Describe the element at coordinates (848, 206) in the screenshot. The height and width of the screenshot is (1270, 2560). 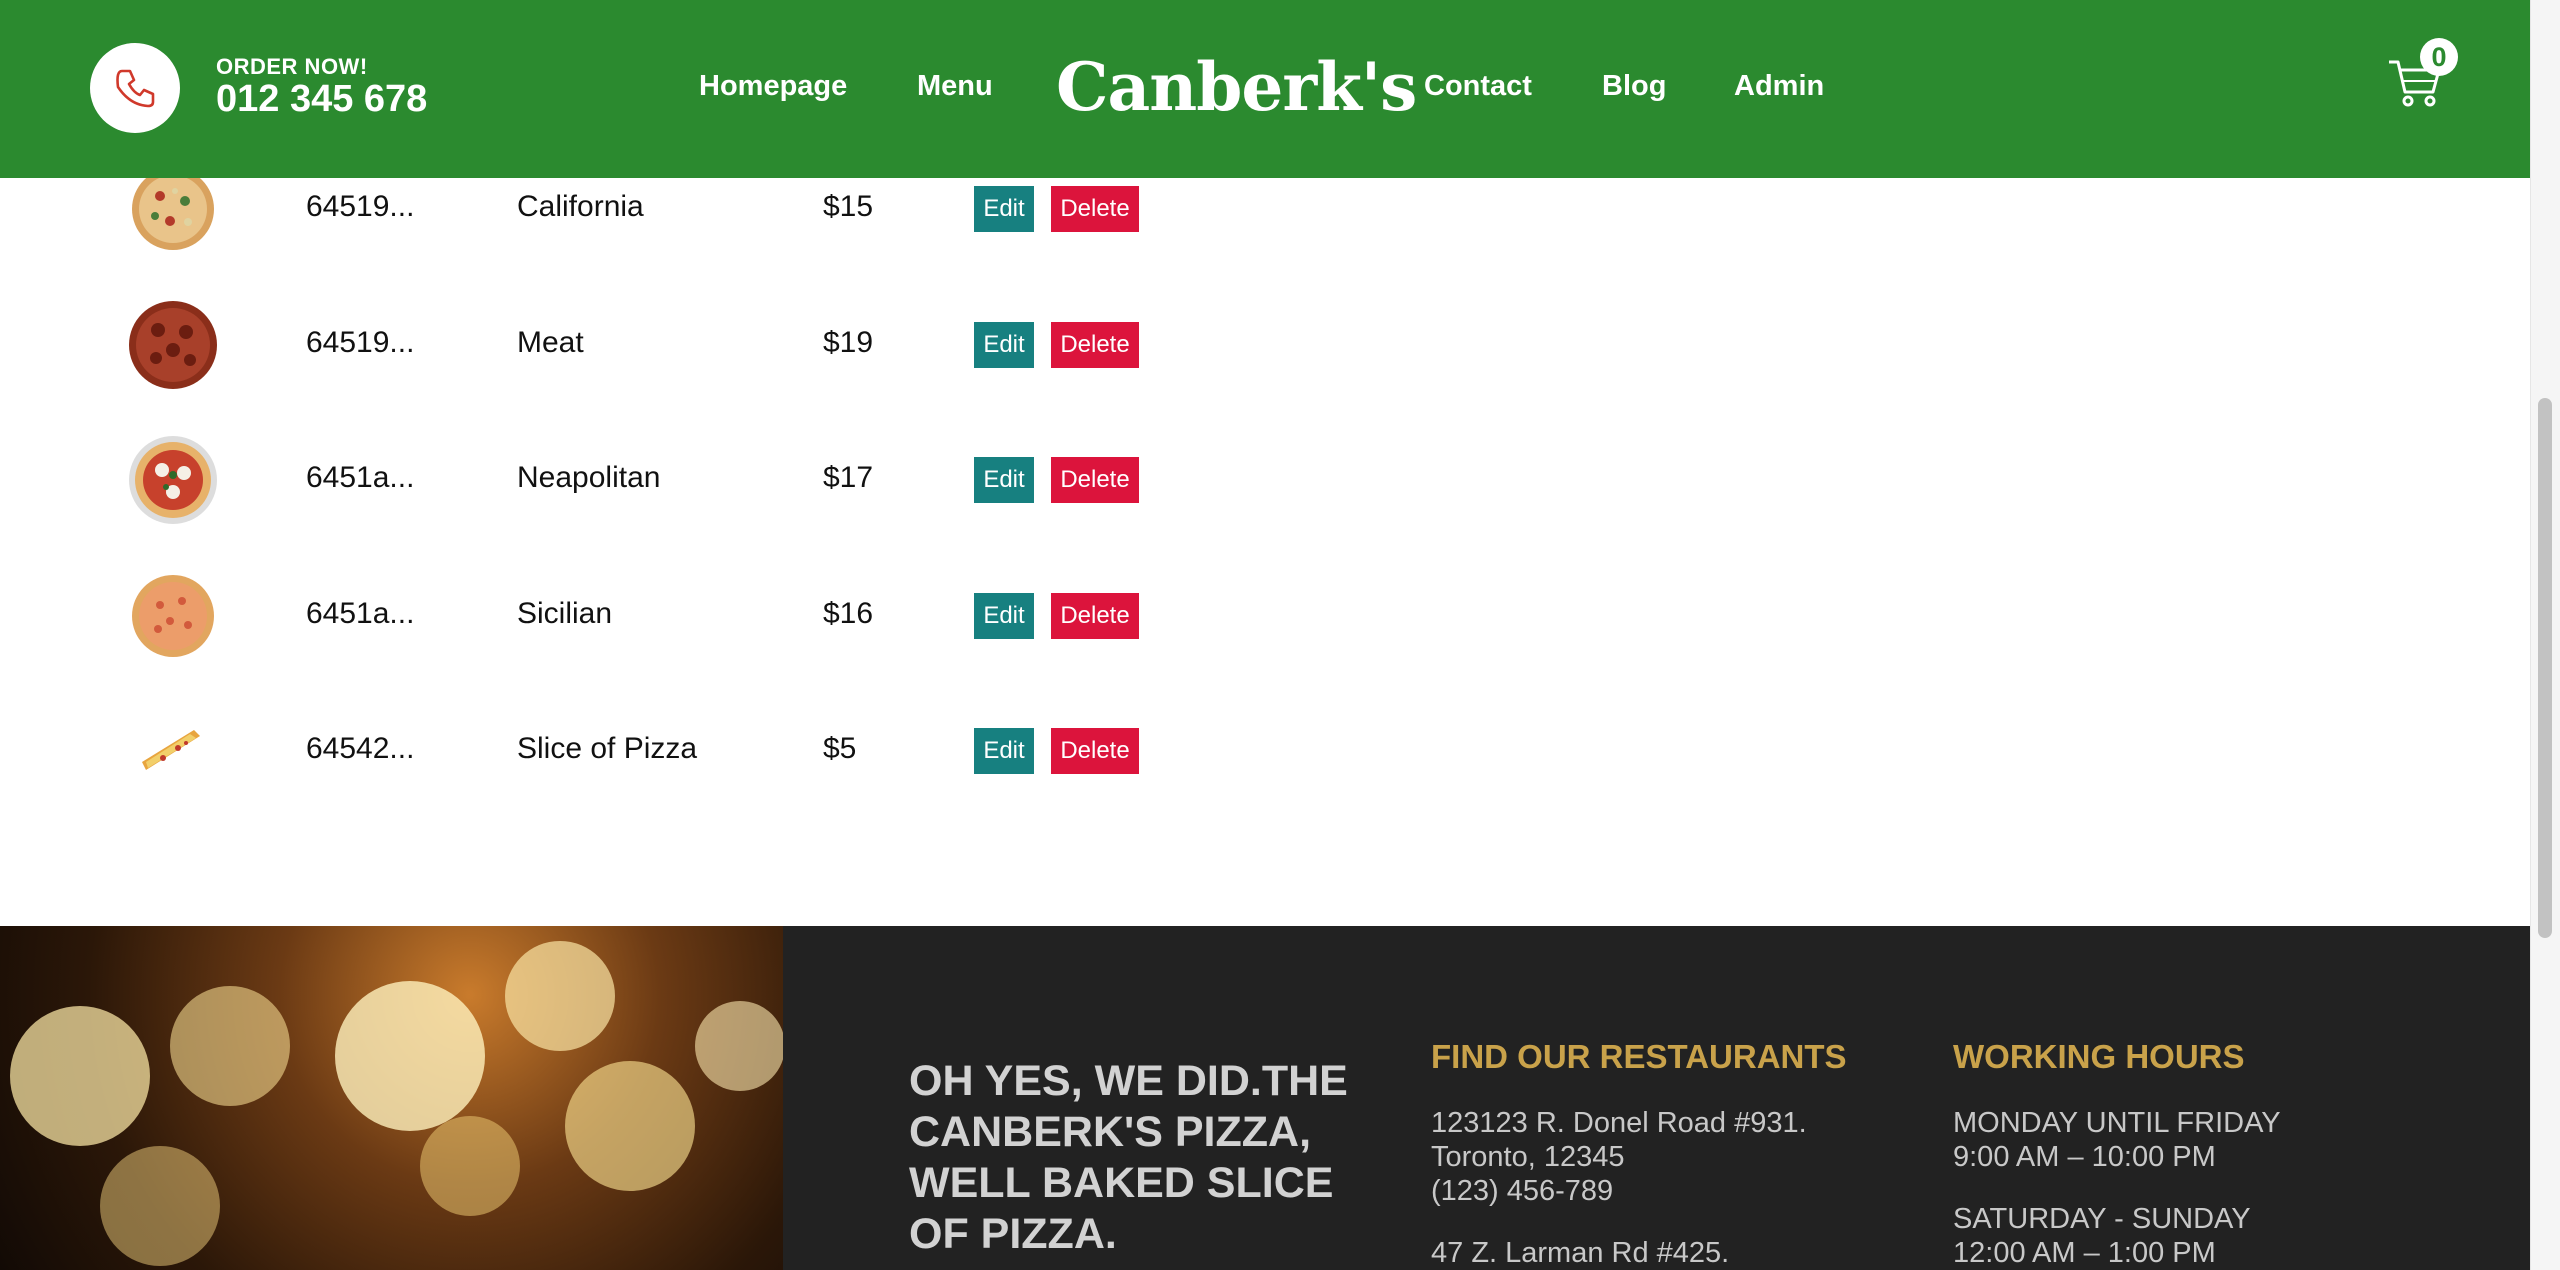
I see `product-price: $15` at that location.